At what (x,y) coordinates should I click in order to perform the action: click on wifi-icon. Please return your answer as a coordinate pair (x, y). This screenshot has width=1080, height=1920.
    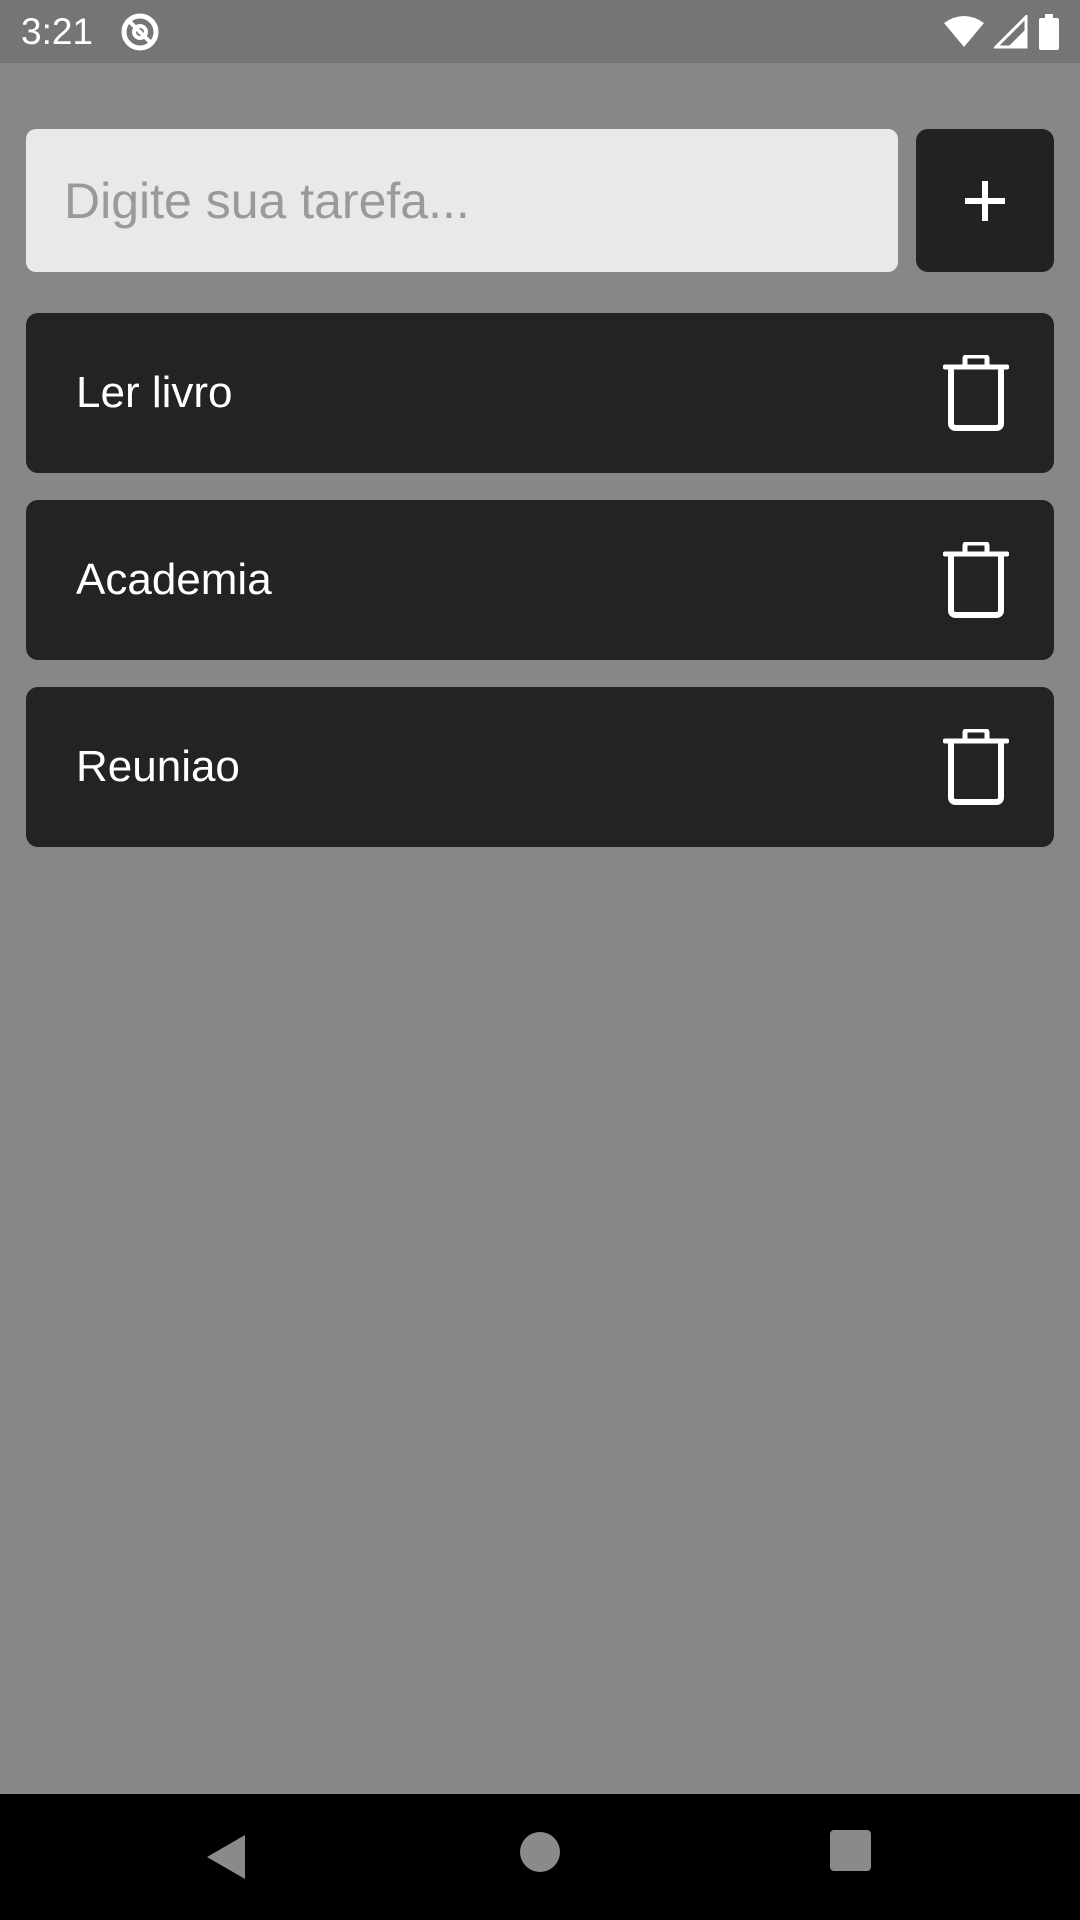
    Looking at the image, I should click on (964, 31).